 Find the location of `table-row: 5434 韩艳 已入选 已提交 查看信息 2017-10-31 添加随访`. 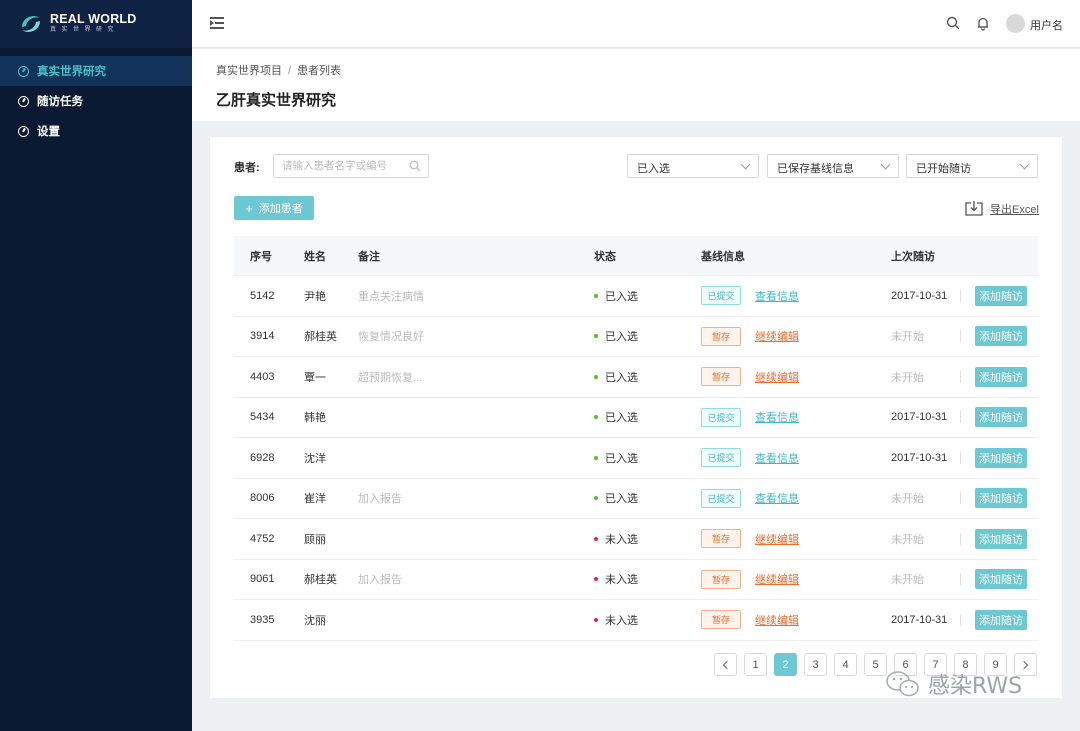

table-row: 5434 韩艳 已入选 已提交 查看信息 2017-10-31 添加随访 is located at coordinates (636, 418).